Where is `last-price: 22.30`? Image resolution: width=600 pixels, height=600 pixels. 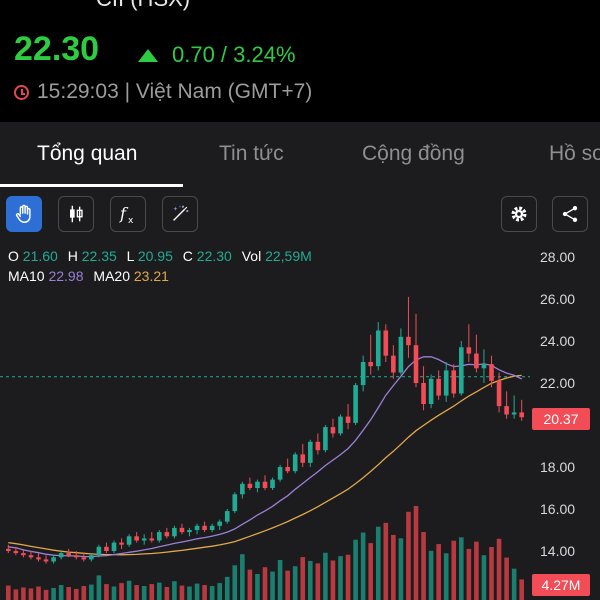
last-price: 22.30 is located at coordinates (57, 49).